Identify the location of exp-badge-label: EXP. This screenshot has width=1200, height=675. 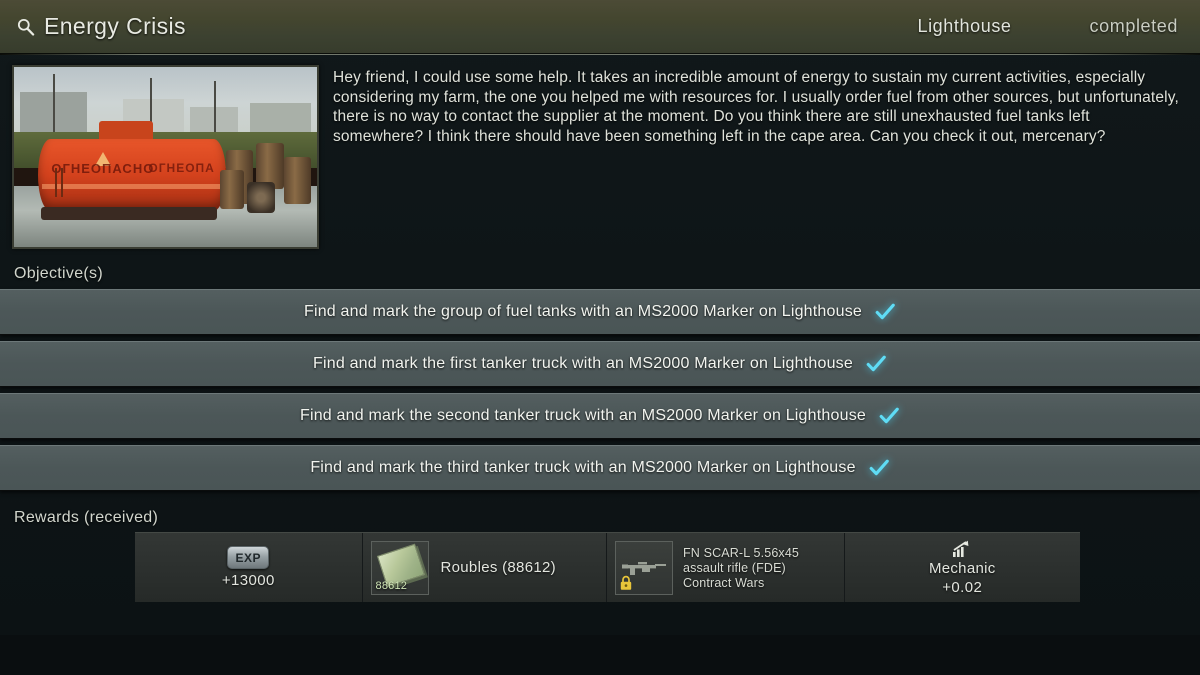
(248, 557).